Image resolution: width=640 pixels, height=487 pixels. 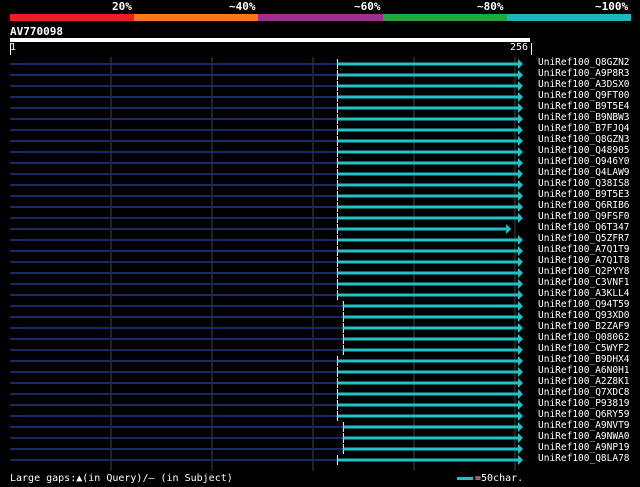 What do you see at coordinates (584, 140) in the screenshot?
I see `hit-label: UniRef100_Q8GZN3` at bounding box center [584, 140].